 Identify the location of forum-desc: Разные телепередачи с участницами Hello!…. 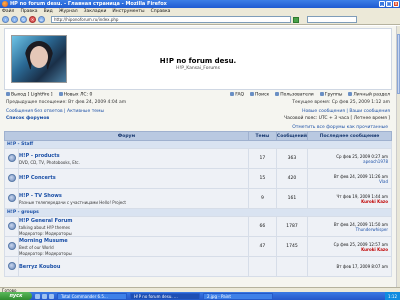
(72, 202).